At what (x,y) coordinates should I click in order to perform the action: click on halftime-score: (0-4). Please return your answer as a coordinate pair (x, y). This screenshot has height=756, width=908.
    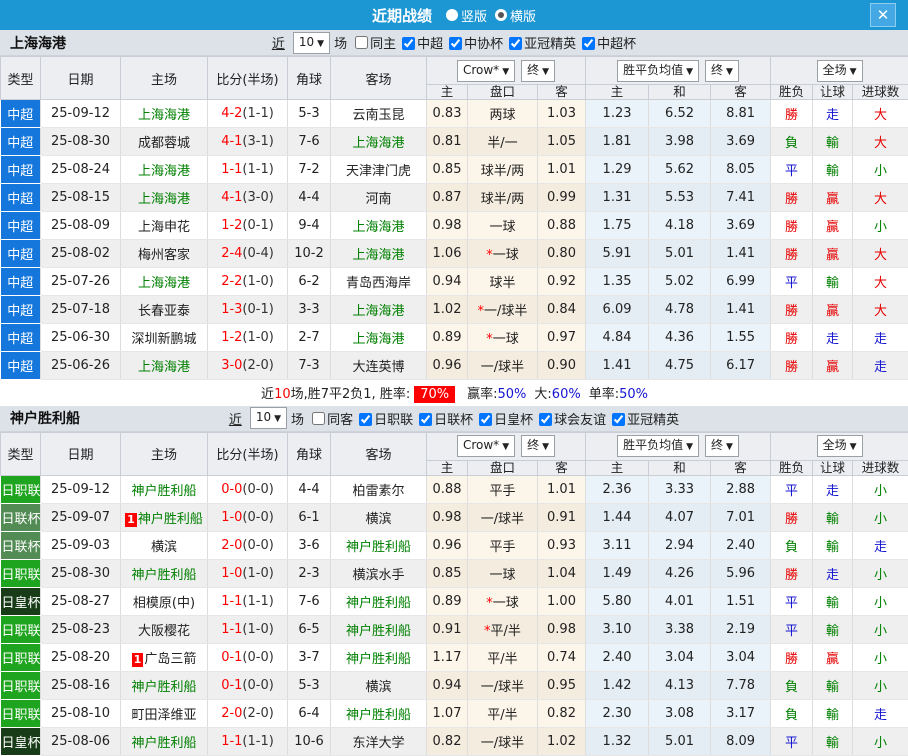
    Looking at the image, I should click on (257, 253).